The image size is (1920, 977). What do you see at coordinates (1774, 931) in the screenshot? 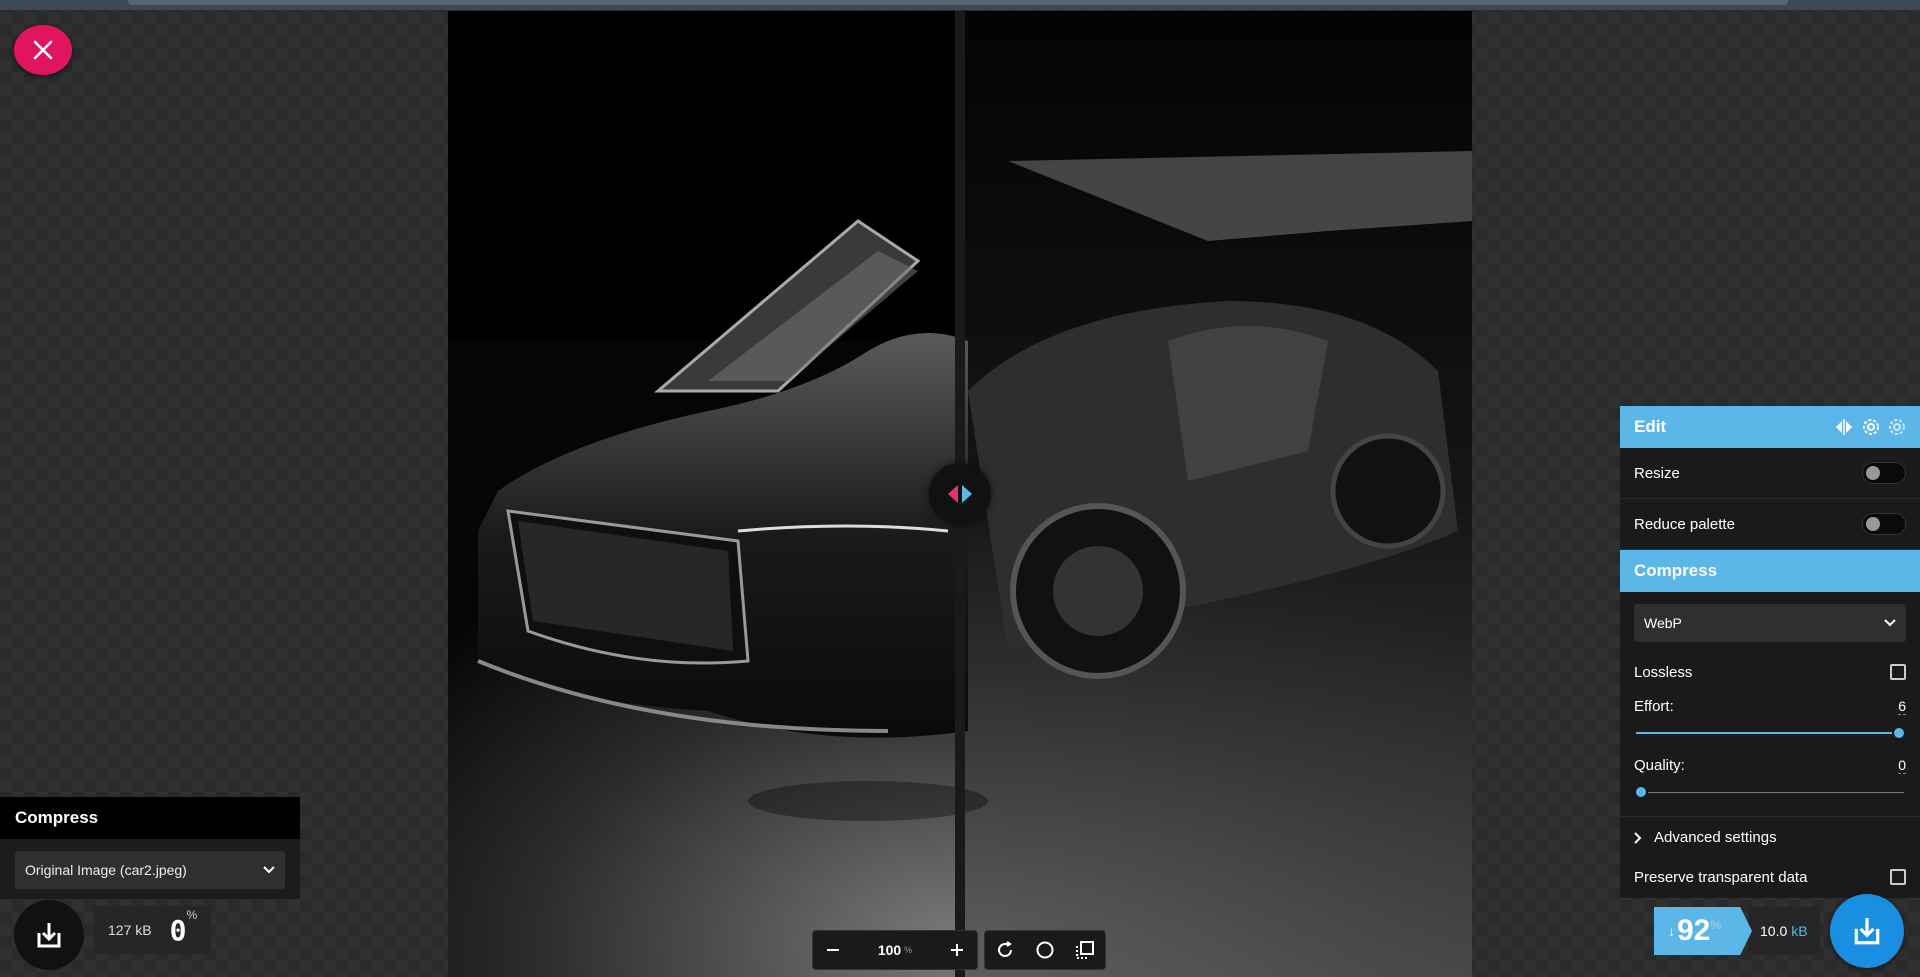
I see `compressed-size-value: 10.0` at bounding box center [1774, 931].